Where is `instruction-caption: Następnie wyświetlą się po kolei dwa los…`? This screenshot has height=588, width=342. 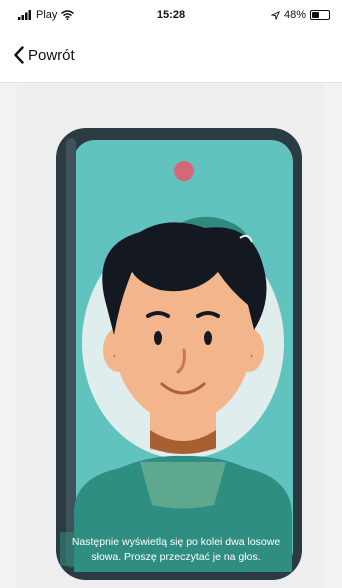
instruction-caption: Następnie wyświetlą się po kolei dwa los… is located at coordinates (176, 549).